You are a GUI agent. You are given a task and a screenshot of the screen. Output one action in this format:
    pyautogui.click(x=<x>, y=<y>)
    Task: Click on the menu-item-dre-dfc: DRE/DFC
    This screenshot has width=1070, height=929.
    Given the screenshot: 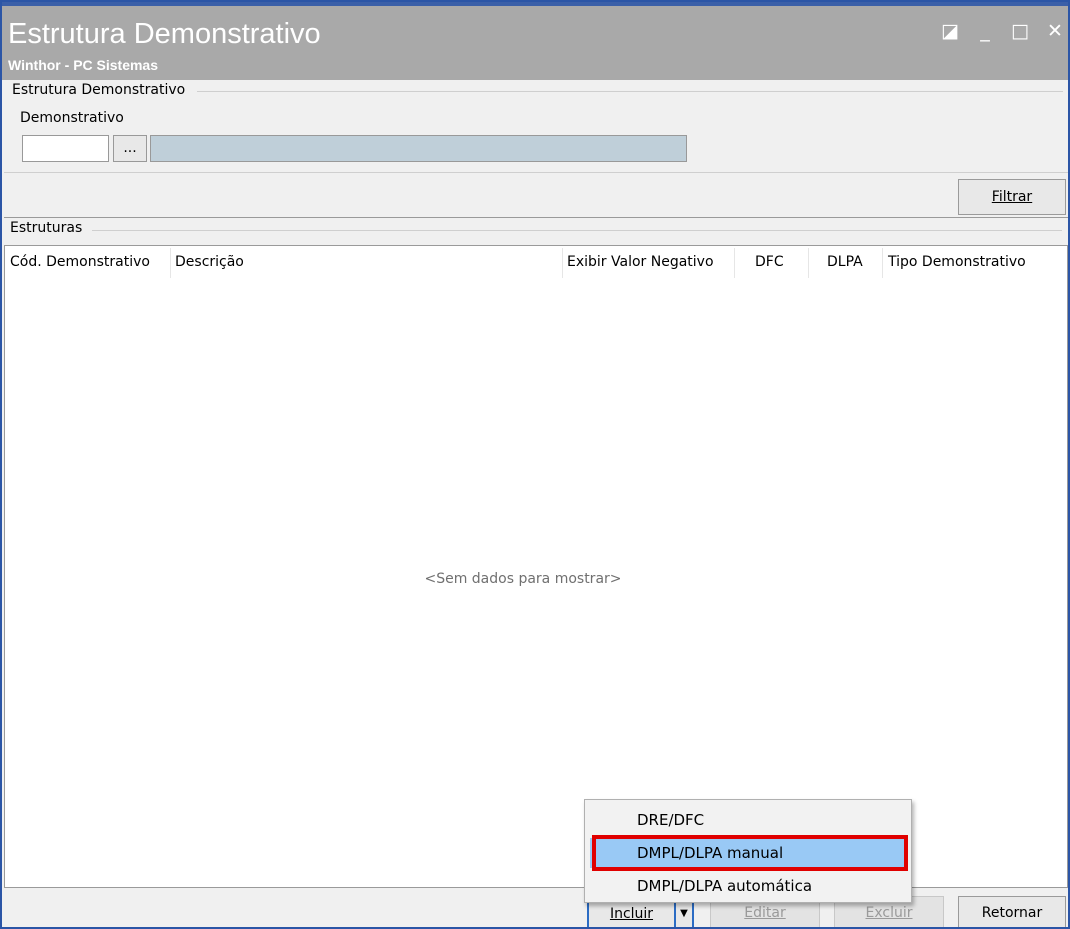 What is the action you would take?
    pyautogui.click(x=748, y=820)
    